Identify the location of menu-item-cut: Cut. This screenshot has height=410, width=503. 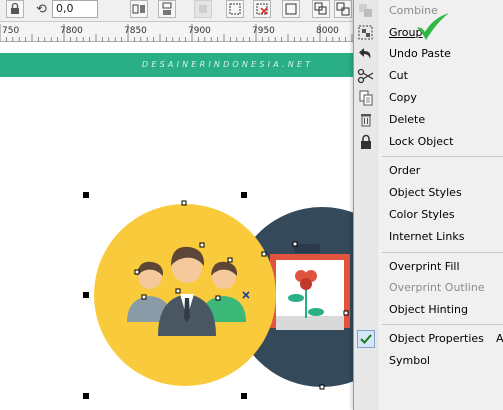
(428, 76).